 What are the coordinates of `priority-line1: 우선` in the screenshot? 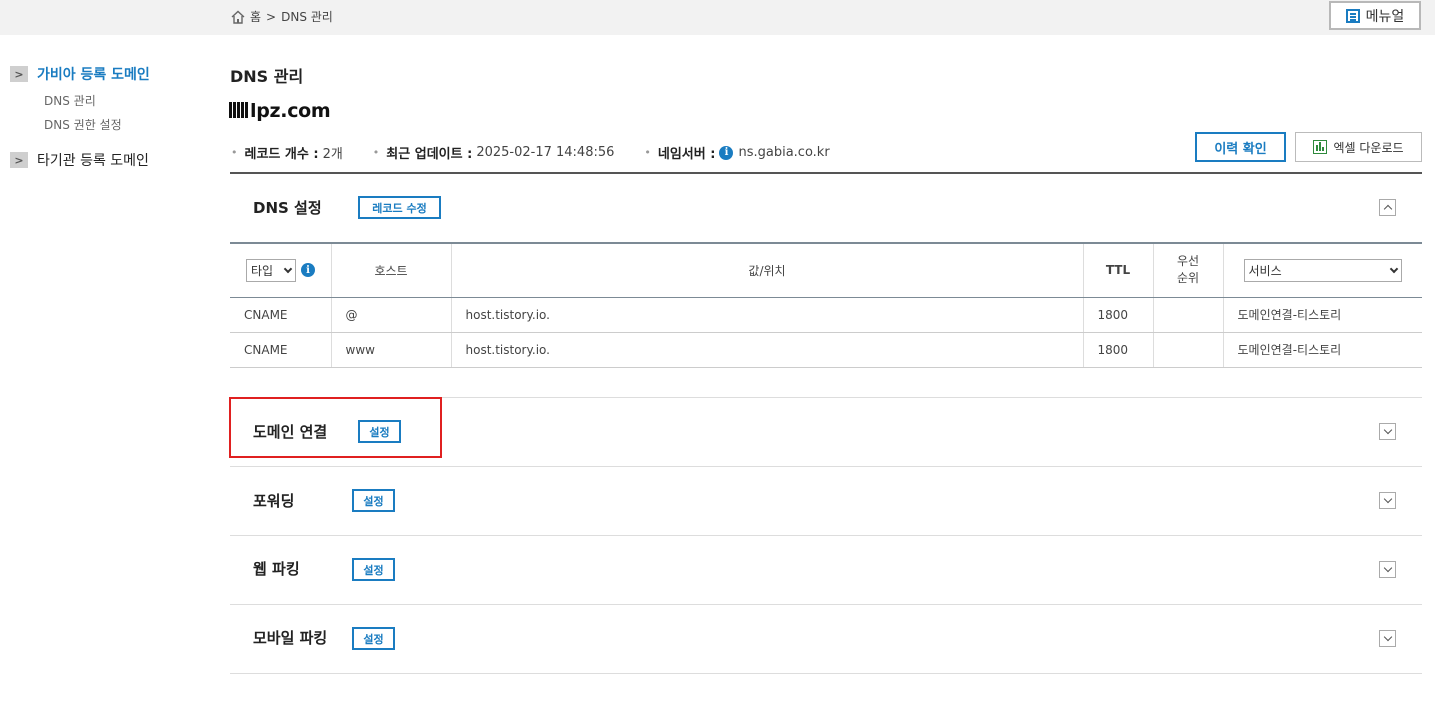 It's located at (1188, 261).